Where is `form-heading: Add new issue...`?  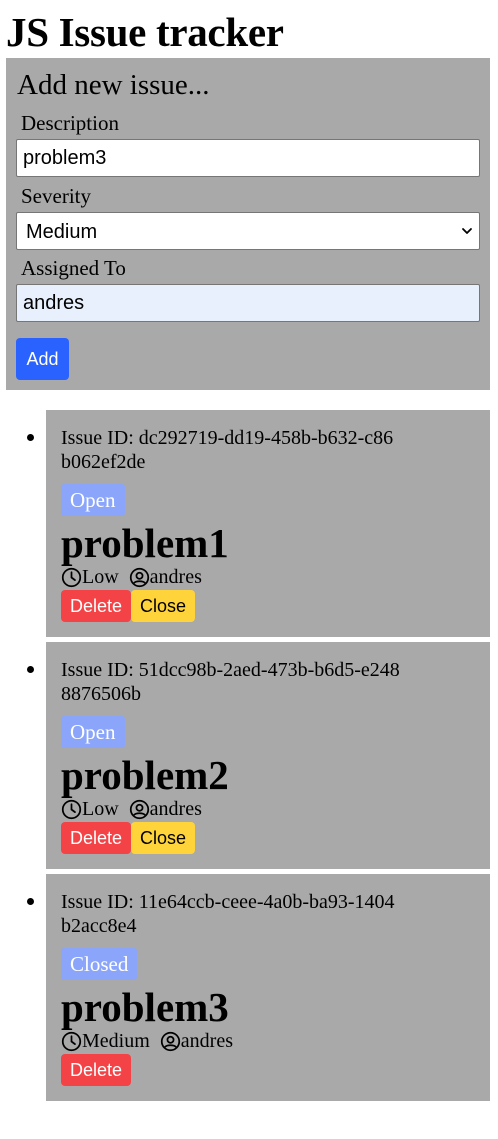
form-heading: Add new issue... is located at coordinates (113, 85).